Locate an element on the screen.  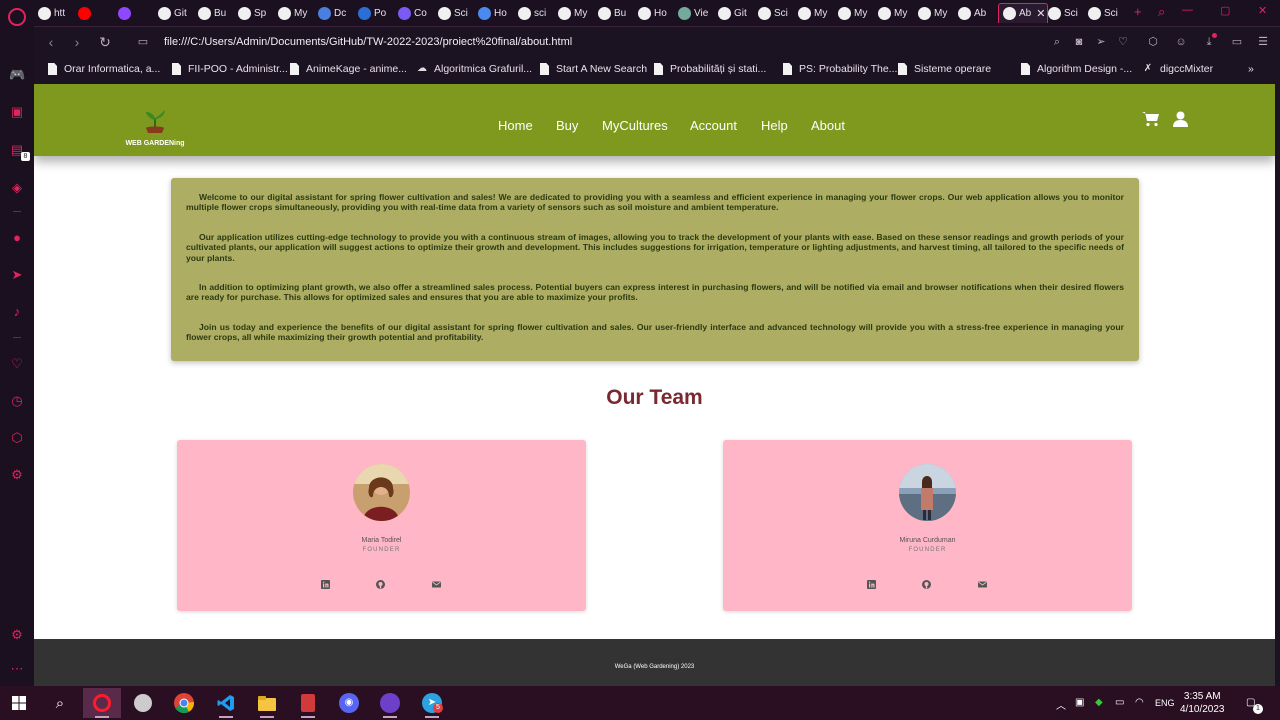
opera-logo-icon is located at coordinates (17, 17).